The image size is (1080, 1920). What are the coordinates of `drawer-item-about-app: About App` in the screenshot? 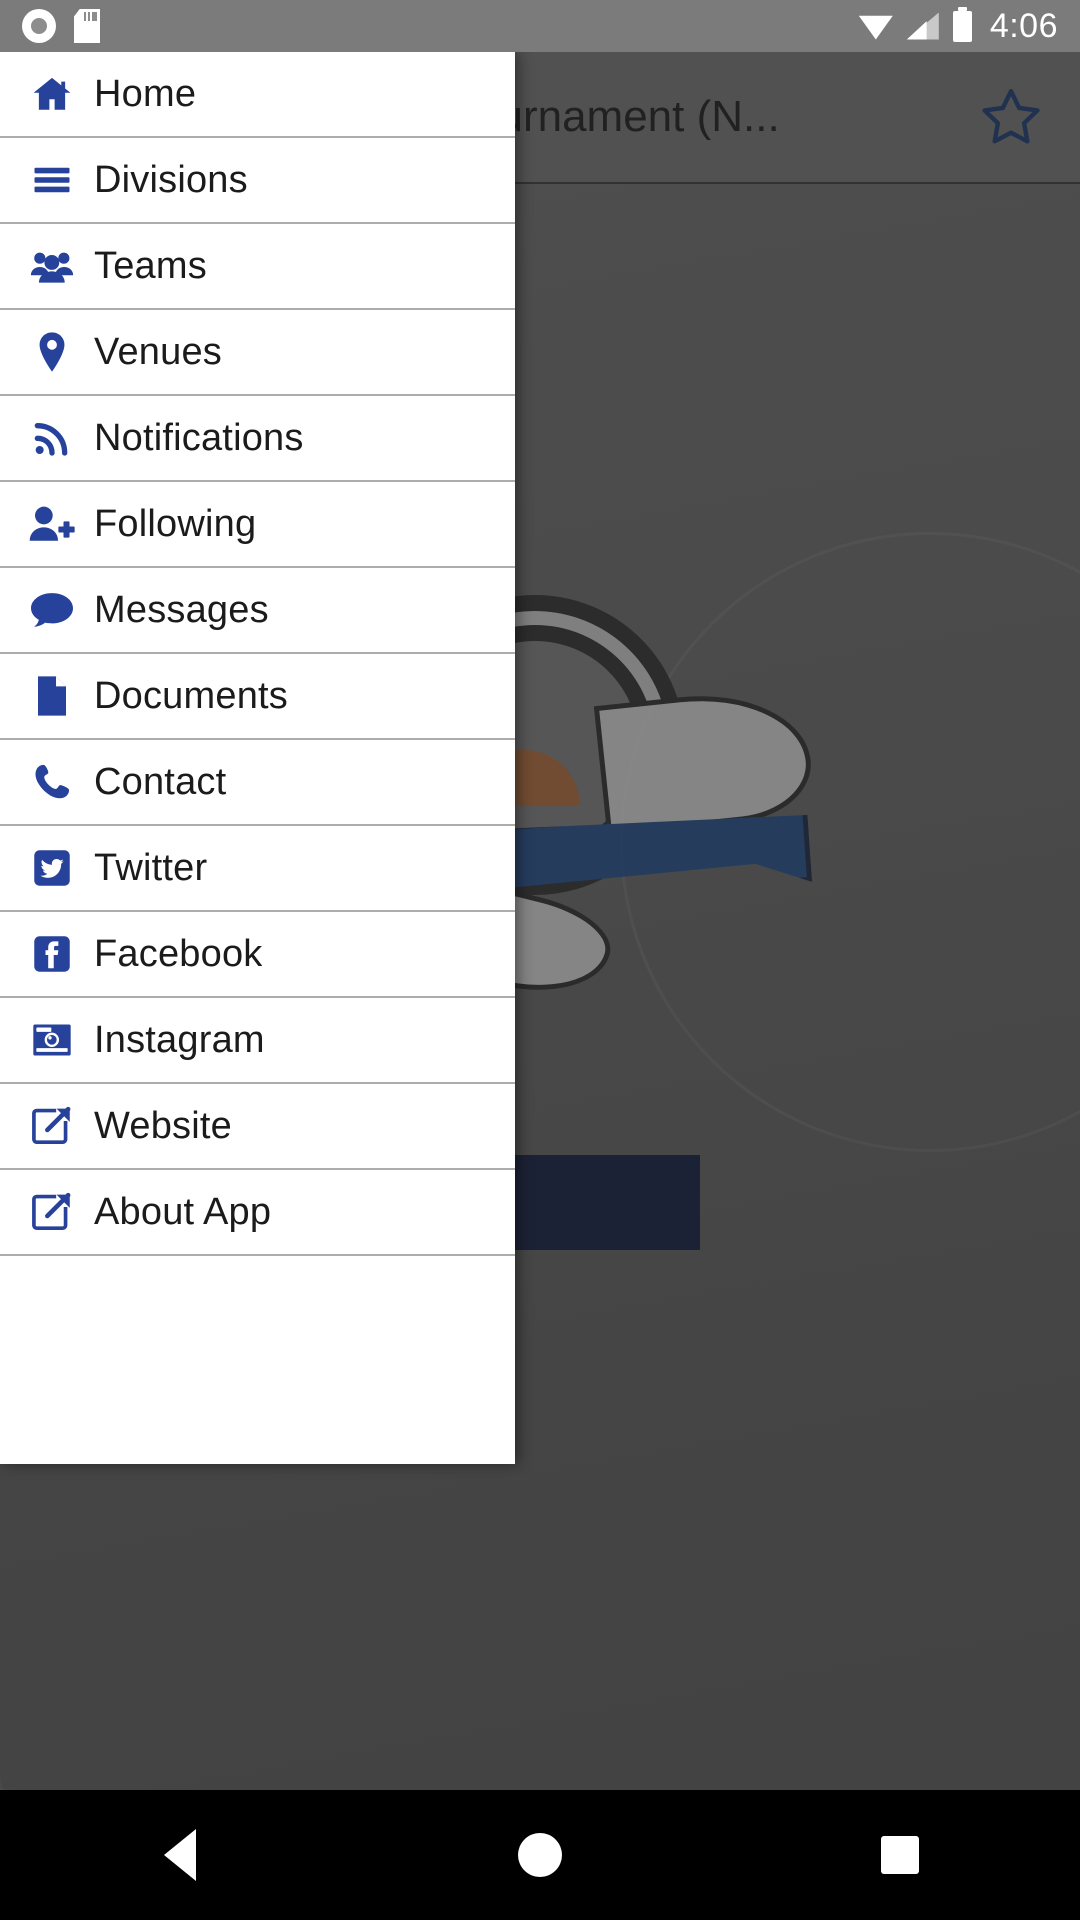 It's located at (257, 1213).